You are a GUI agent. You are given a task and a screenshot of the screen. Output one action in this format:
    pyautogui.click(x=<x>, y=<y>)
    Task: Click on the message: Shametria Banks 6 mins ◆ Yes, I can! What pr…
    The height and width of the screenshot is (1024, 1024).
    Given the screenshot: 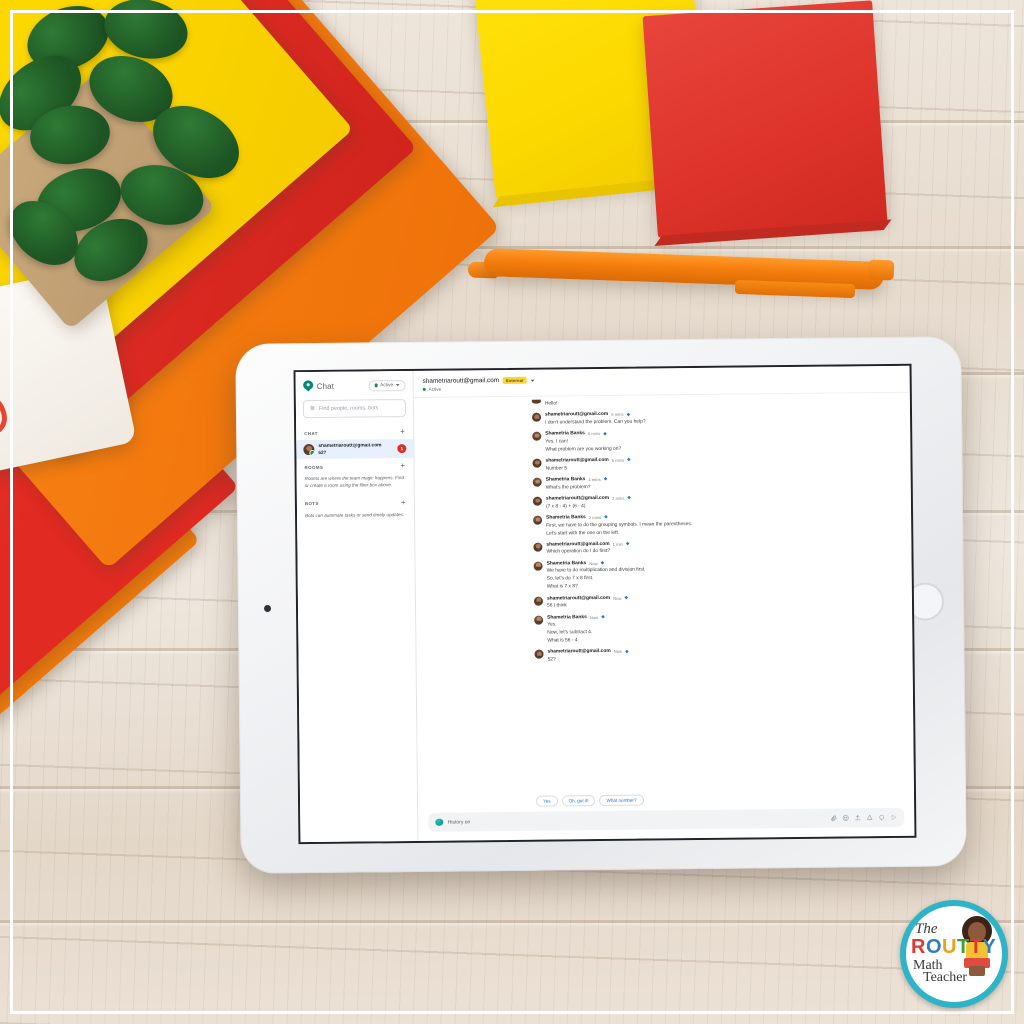 What is the action you would take?
    pyautogui.click(x=716, y=441)
    